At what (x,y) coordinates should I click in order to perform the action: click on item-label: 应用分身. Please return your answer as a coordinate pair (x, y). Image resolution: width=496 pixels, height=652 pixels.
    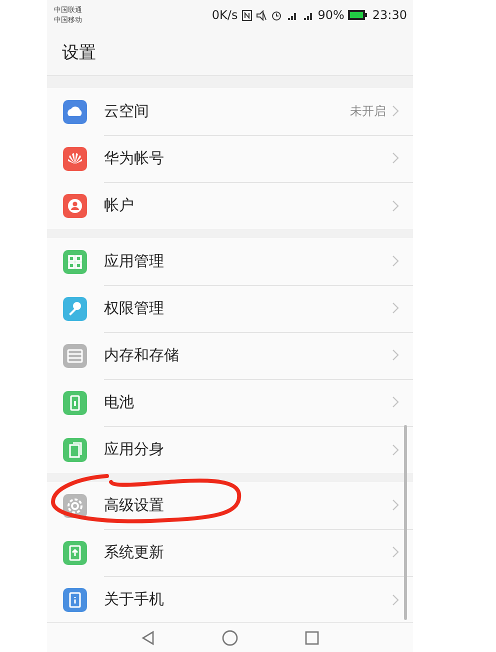
    Looking at the image, I should click on (134, 449).